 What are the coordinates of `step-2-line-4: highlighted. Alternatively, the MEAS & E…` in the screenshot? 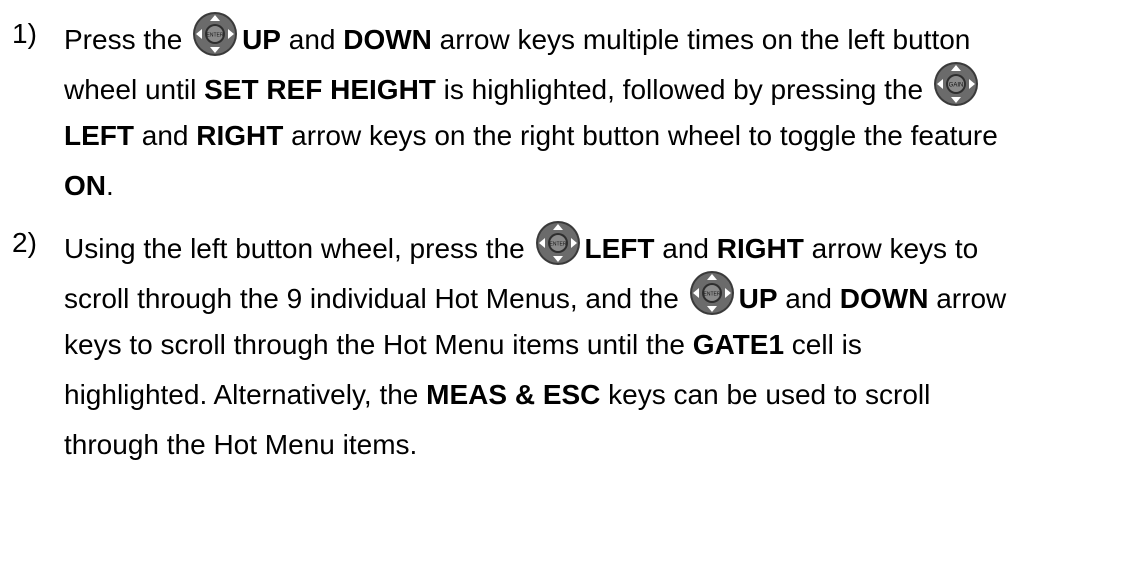 It's located at (497, 394).